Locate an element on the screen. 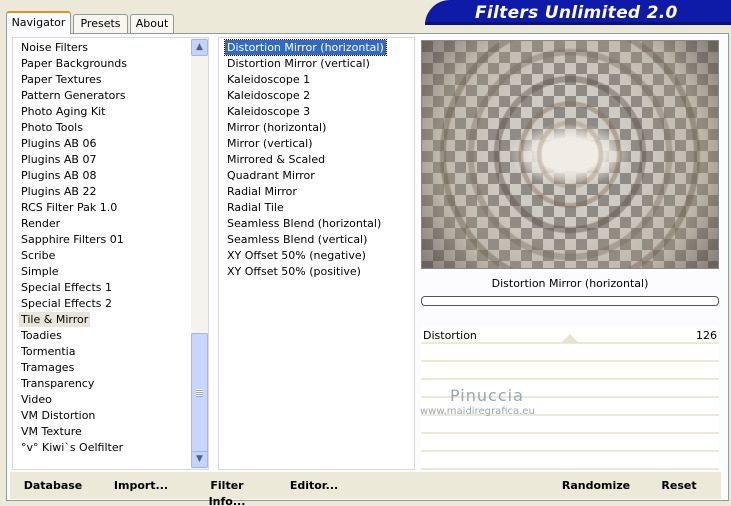  category-item: RCS Filter Pak 1.0 is located at coordinates (69, 207).